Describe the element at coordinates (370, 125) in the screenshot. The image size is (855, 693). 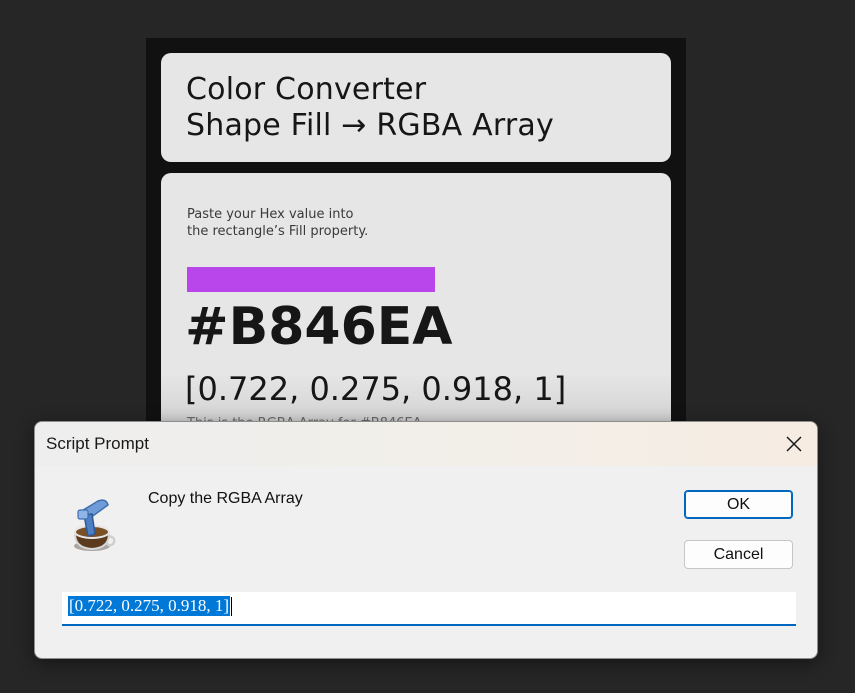
I see `title-line-2: Shape Fill → RGBA Array` at that location.